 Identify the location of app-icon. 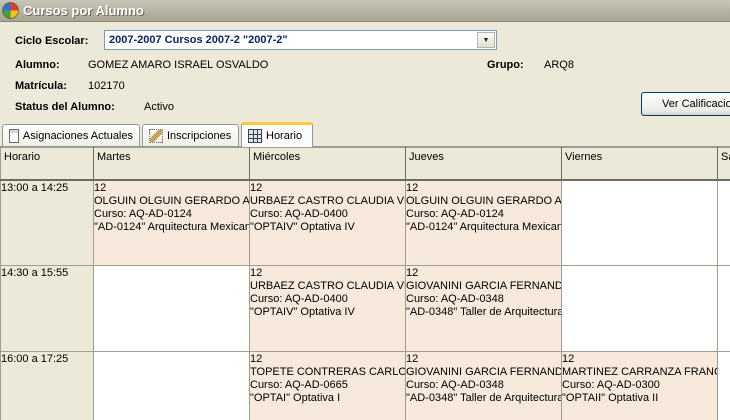
(10, 10).